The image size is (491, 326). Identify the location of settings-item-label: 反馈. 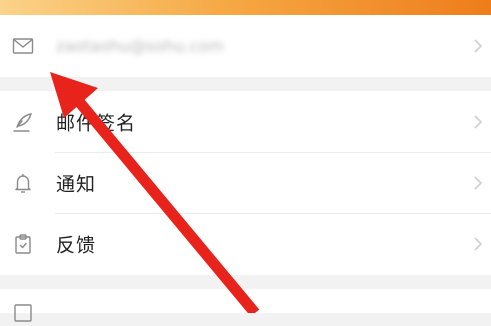
(76, 245).